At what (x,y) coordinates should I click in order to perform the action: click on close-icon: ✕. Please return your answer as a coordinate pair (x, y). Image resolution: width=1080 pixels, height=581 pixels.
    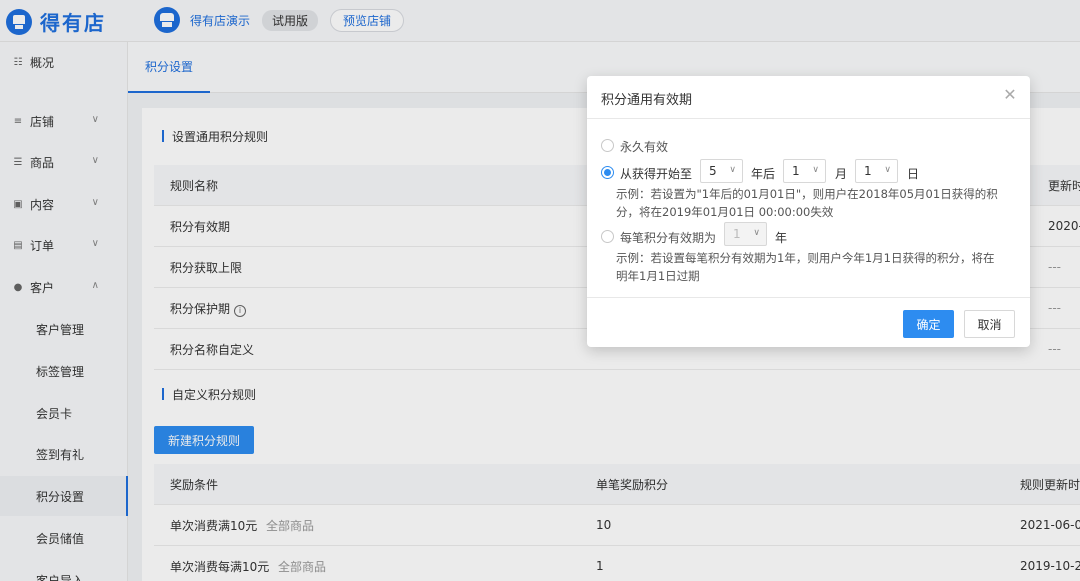
    Looking at the image, I should click on (1010, 95).